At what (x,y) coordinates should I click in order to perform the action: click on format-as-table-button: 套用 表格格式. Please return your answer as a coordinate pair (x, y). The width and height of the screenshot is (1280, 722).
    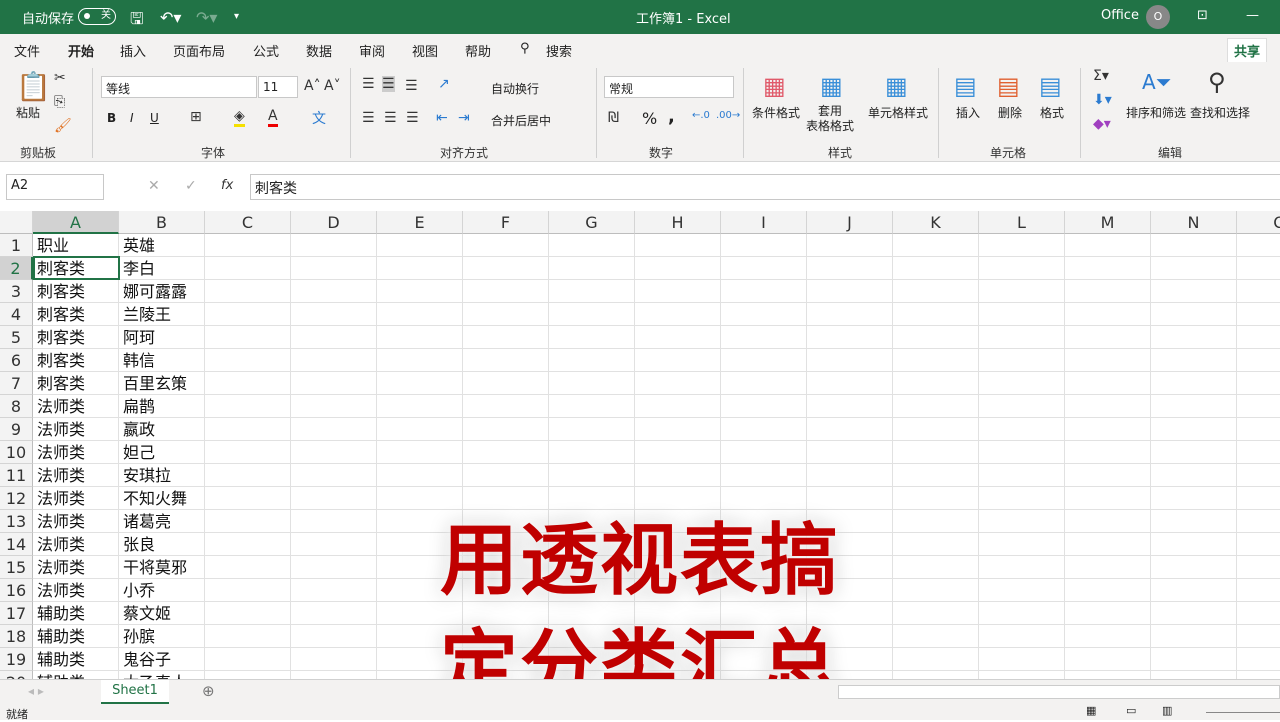
    Looking at the image, I should click on (830, 119).